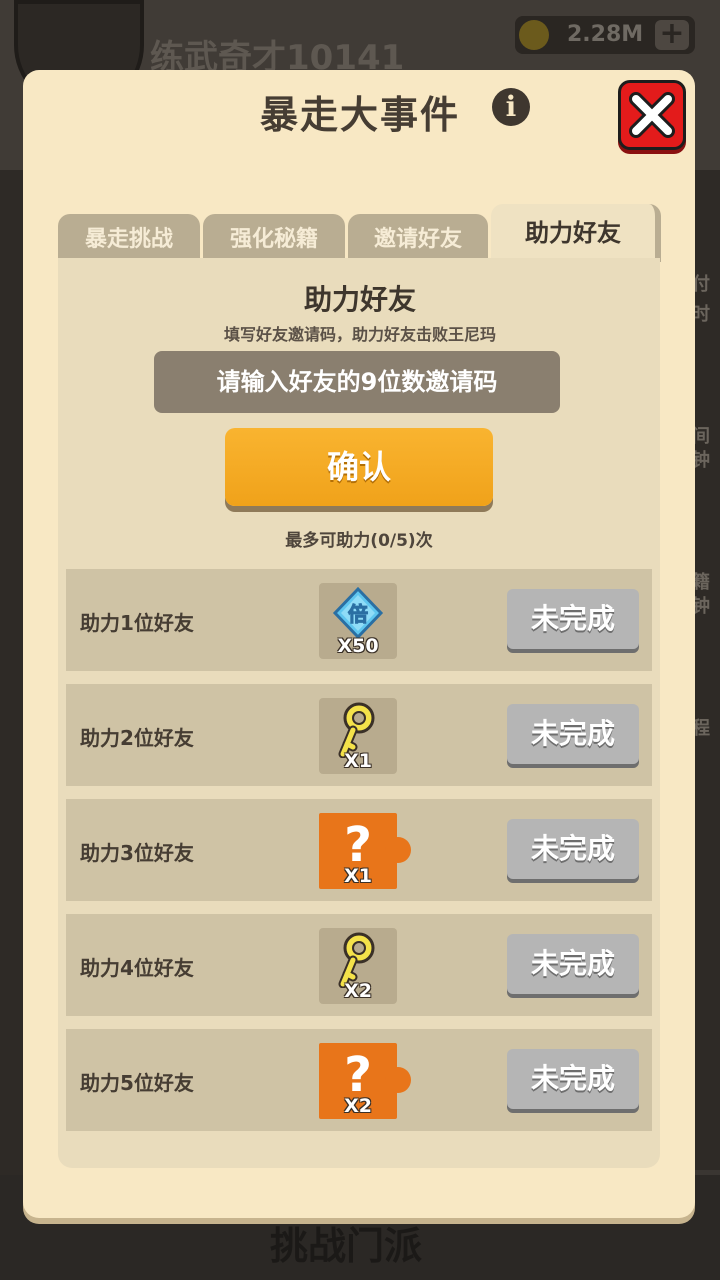  I want to click on close-icon, so click(652, 115).